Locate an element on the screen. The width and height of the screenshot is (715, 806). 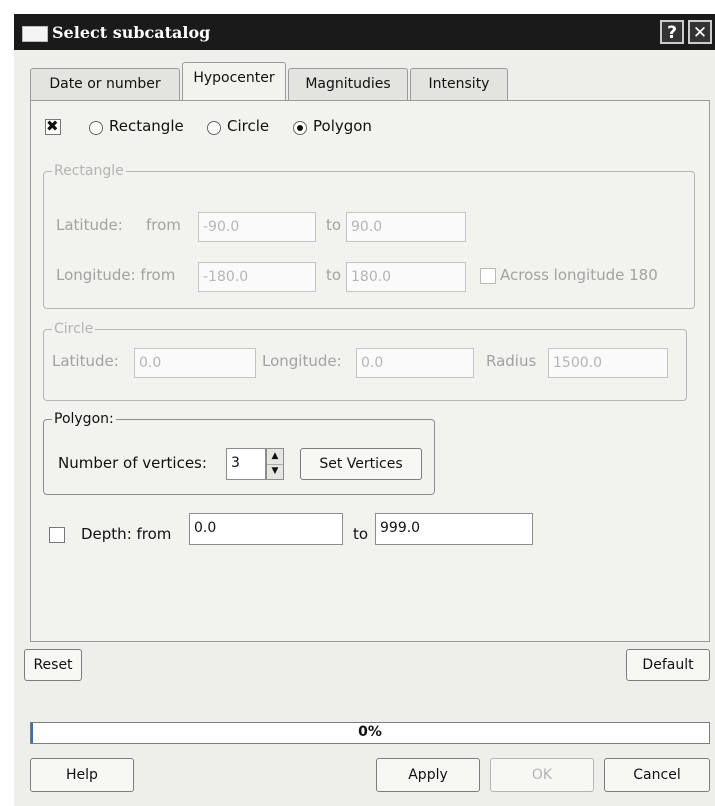
progress-text: 0% is located at coordinates (370, 732).